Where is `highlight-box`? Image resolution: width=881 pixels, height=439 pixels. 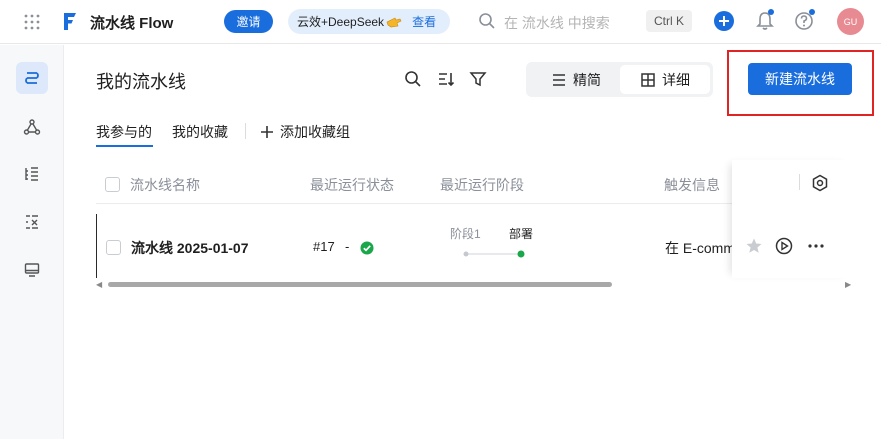
highlight-box is located at coordinates (800, 83).